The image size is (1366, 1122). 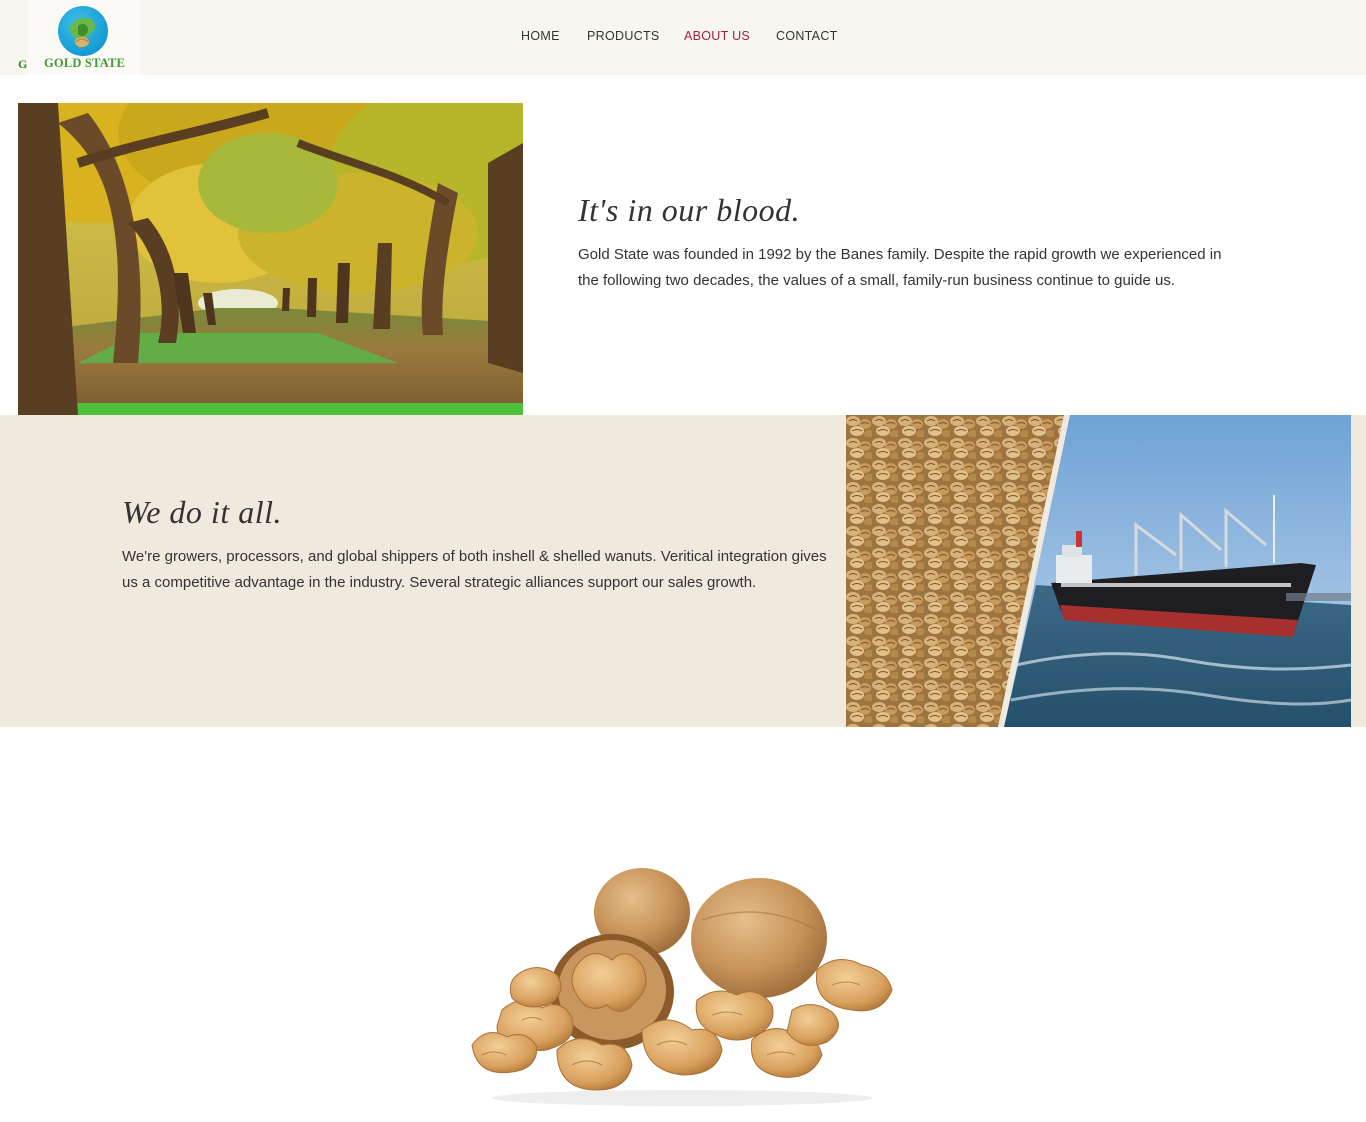 What do you see at coordinates (1098, 571) in the screenshot?
I see `walnuts-and-ship-image` at bounding box center [1098, 571].